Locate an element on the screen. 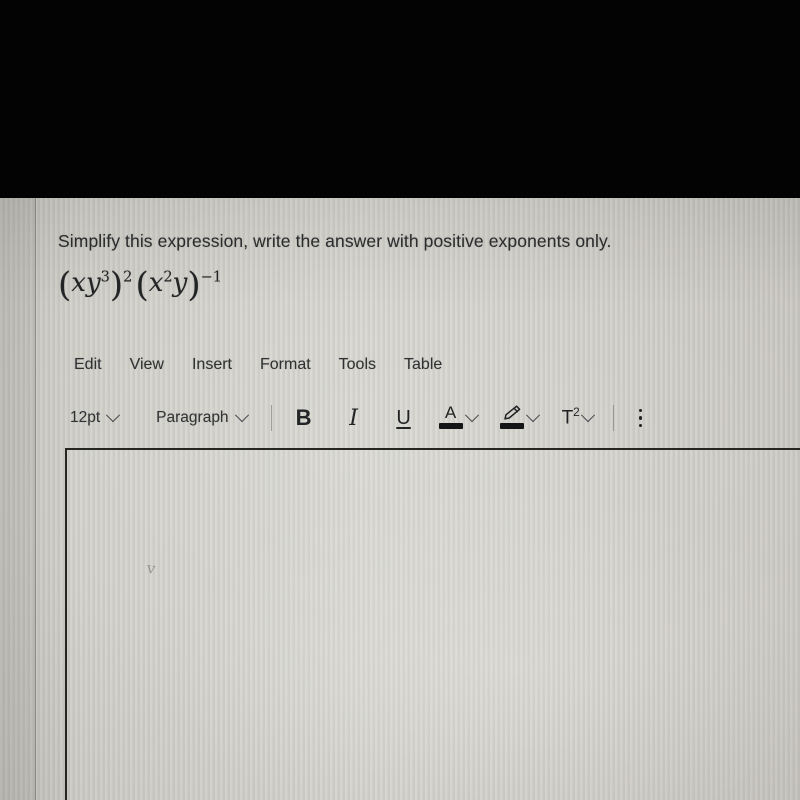 The height and width of the screenshot is (800, 800). math-close-paren-2: ) is located at coordinates (194, 285).